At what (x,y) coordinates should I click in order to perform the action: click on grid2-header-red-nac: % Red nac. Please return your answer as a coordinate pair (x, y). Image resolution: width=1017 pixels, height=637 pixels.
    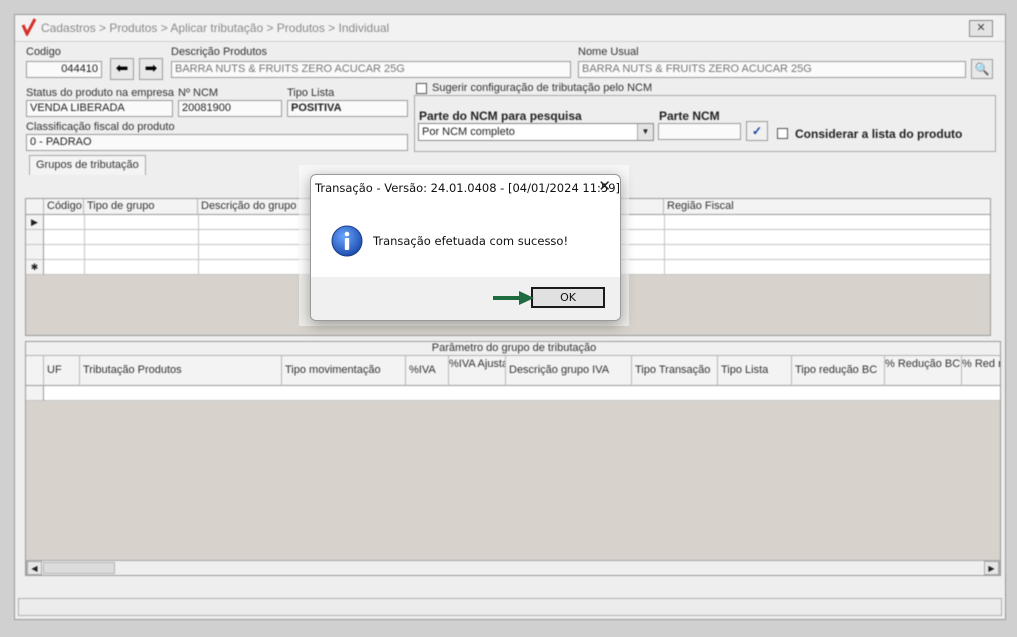
    Looking at the image, I should click on (981, 371).